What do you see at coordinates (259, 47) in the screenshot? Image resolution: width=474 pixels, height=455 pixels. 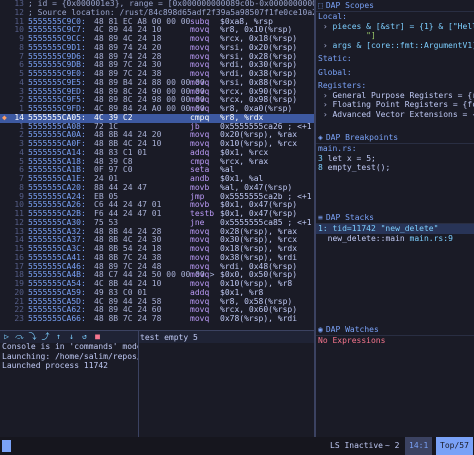 I see `instruction-operands: %rsi, 0x20(%rsp)` at bounding box center [259, 47].